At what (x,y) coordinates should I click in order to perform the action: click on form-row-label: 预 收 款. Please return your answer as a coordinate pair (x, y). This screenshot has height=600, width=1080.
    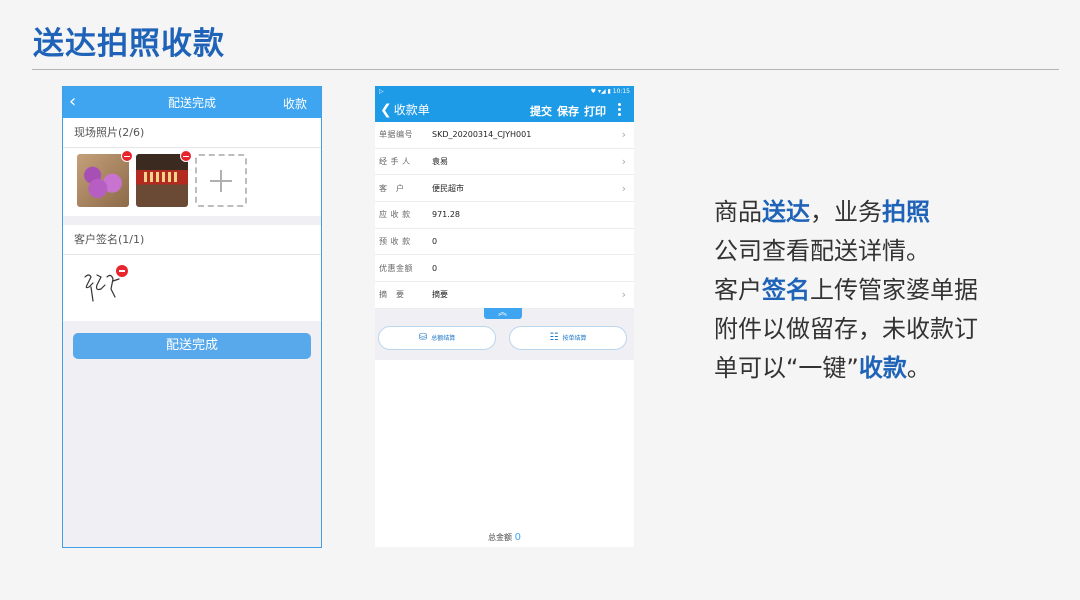
    Looking at the image, I should click on (395, 242).